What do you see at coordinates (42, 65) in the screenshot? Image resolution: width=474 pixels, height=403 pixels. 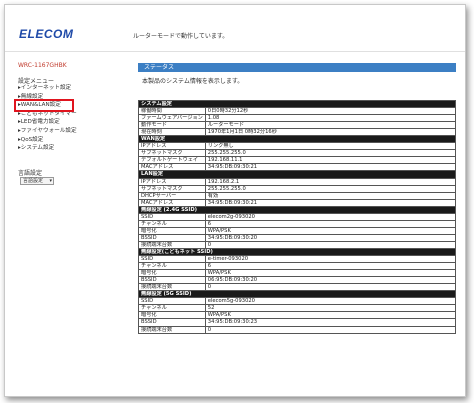 I see `model-name: WRC-1167GHBK` at bounding box center [42, 65].